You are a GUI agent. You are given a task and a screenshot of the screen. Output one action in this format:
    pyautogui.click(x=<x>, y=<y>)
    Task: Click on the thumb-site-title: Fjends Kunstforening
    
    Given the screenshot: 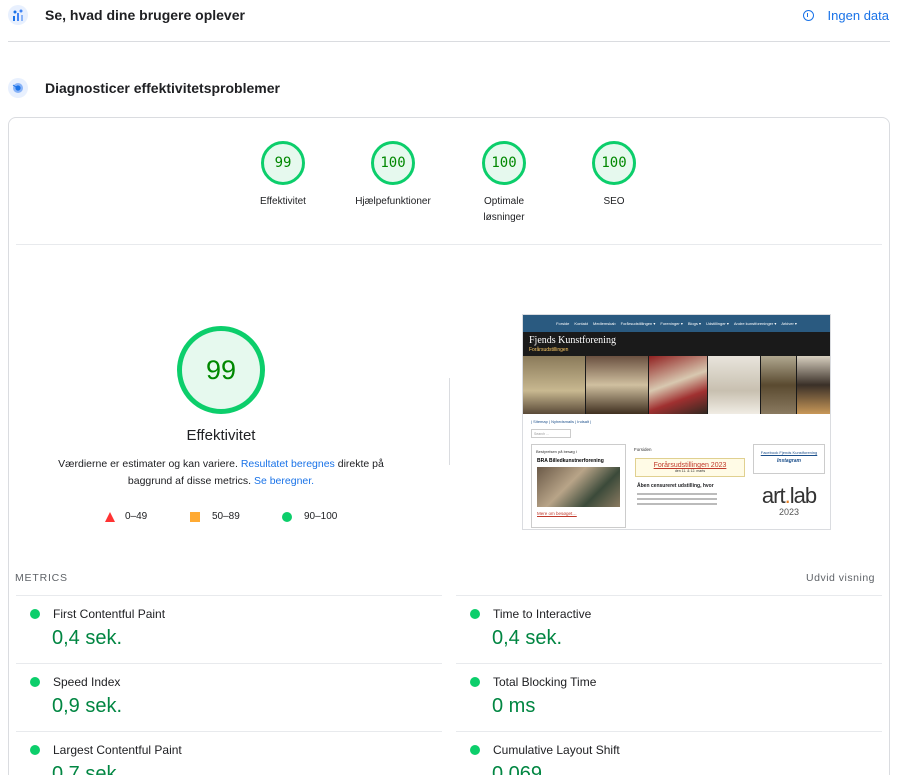 What is the action you would take?
    pyautogui.click(x=572, y=340)
    